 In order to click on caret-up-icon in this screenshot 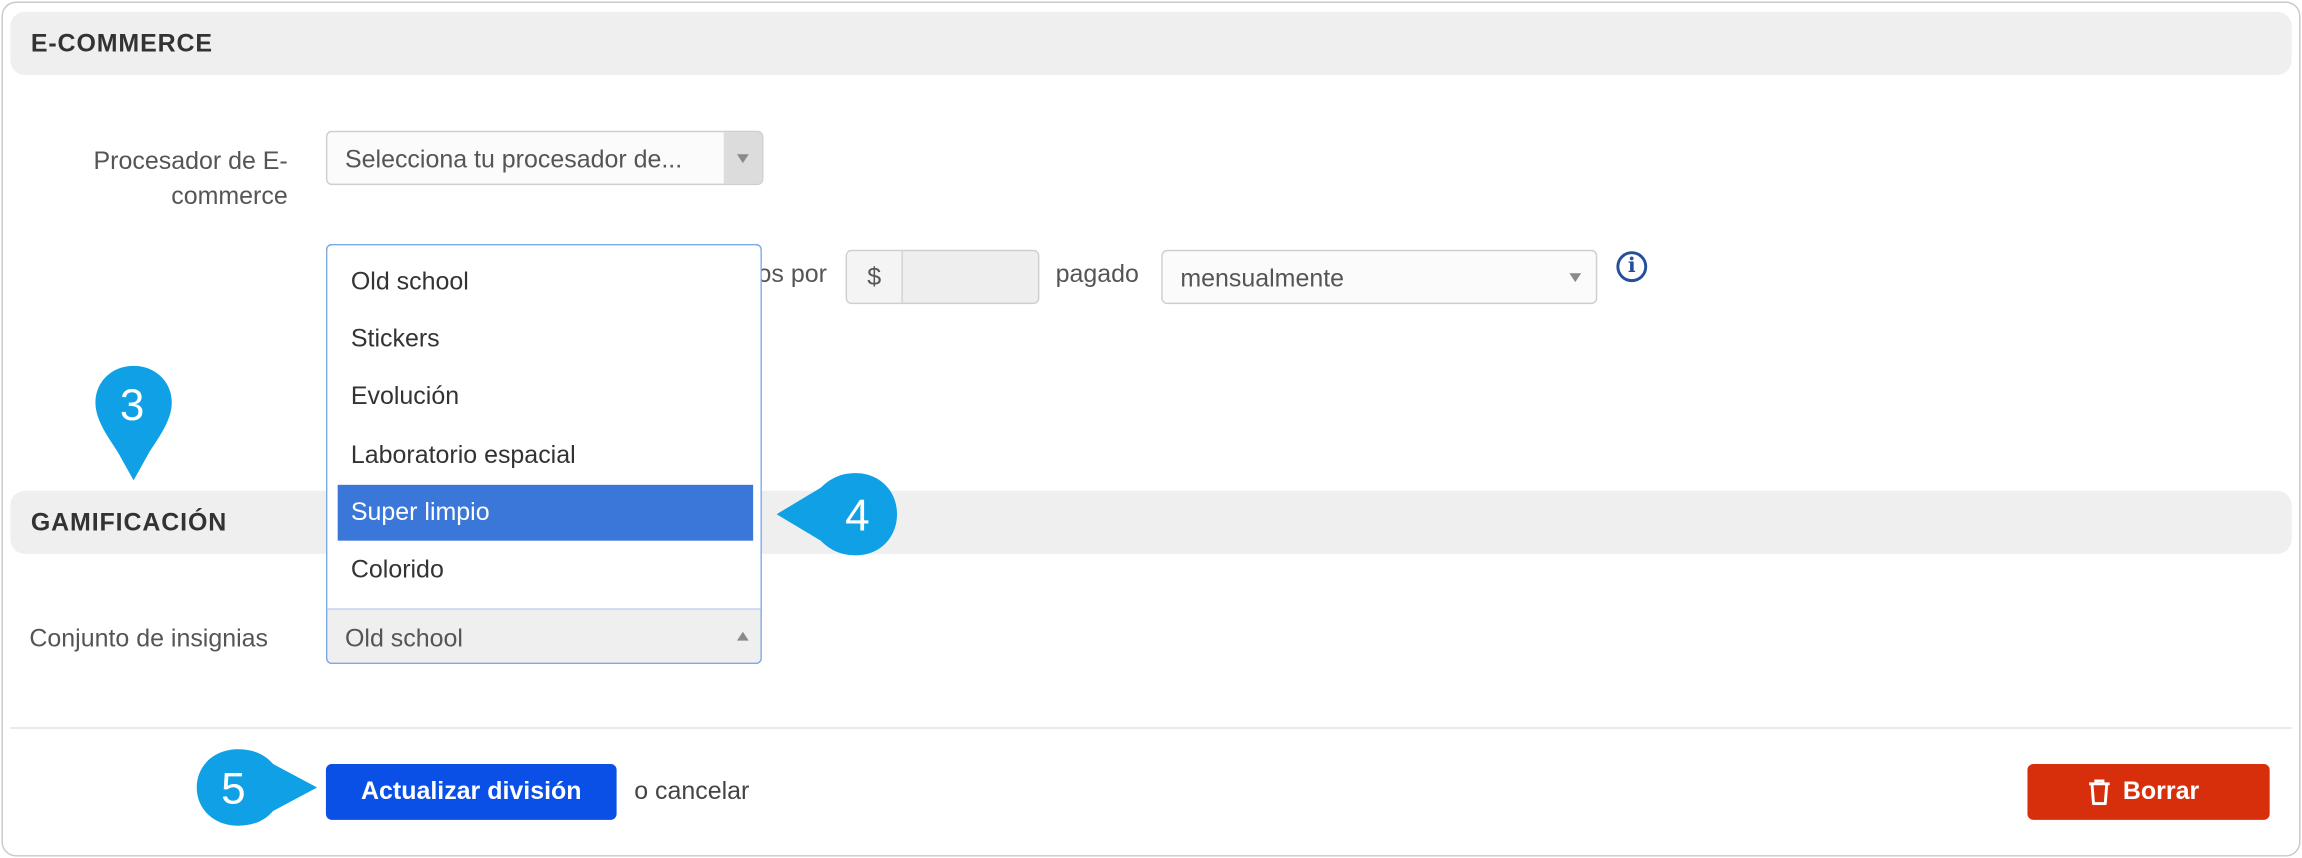, I will do `click(742, 636)`.